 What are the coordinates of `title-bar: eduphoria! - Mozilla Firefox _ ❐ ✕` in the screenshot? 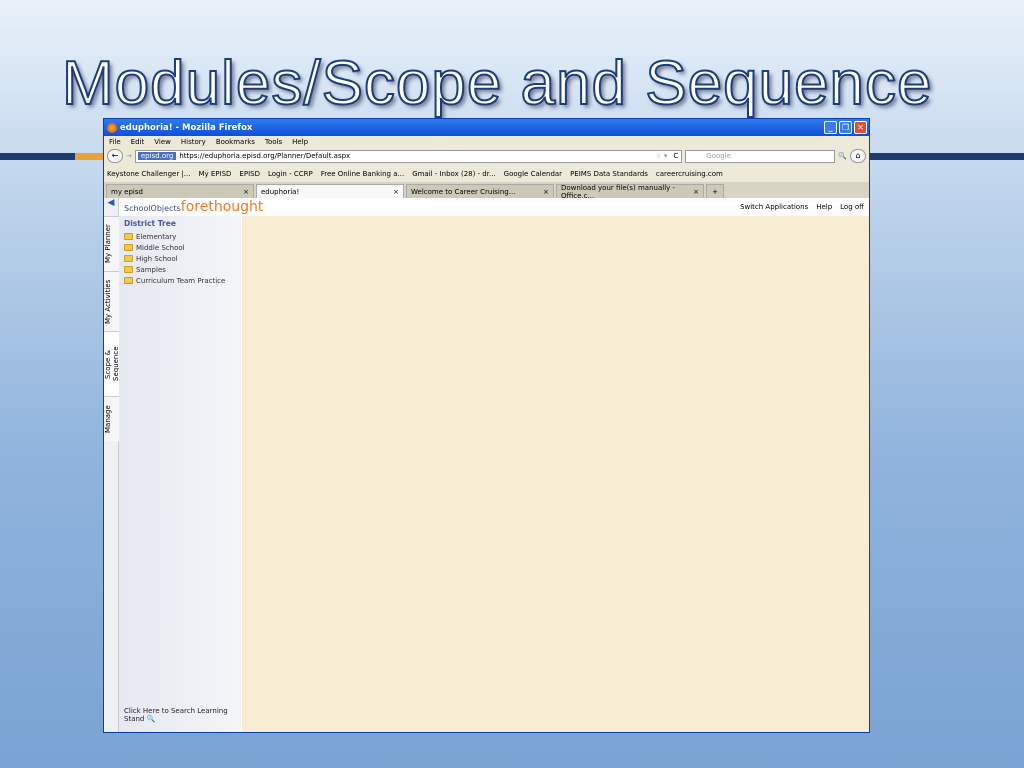 It's located at (486, 127).